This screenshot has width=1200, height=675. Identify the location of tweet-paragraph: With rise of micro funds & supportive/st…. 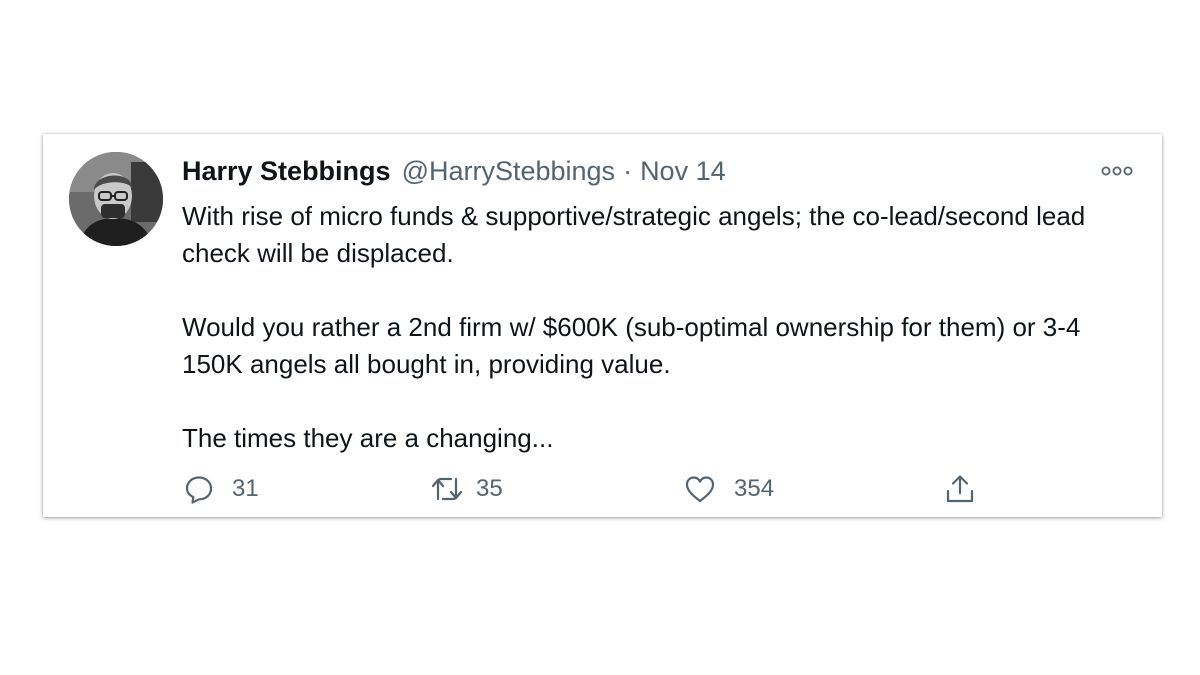
(634, 234).